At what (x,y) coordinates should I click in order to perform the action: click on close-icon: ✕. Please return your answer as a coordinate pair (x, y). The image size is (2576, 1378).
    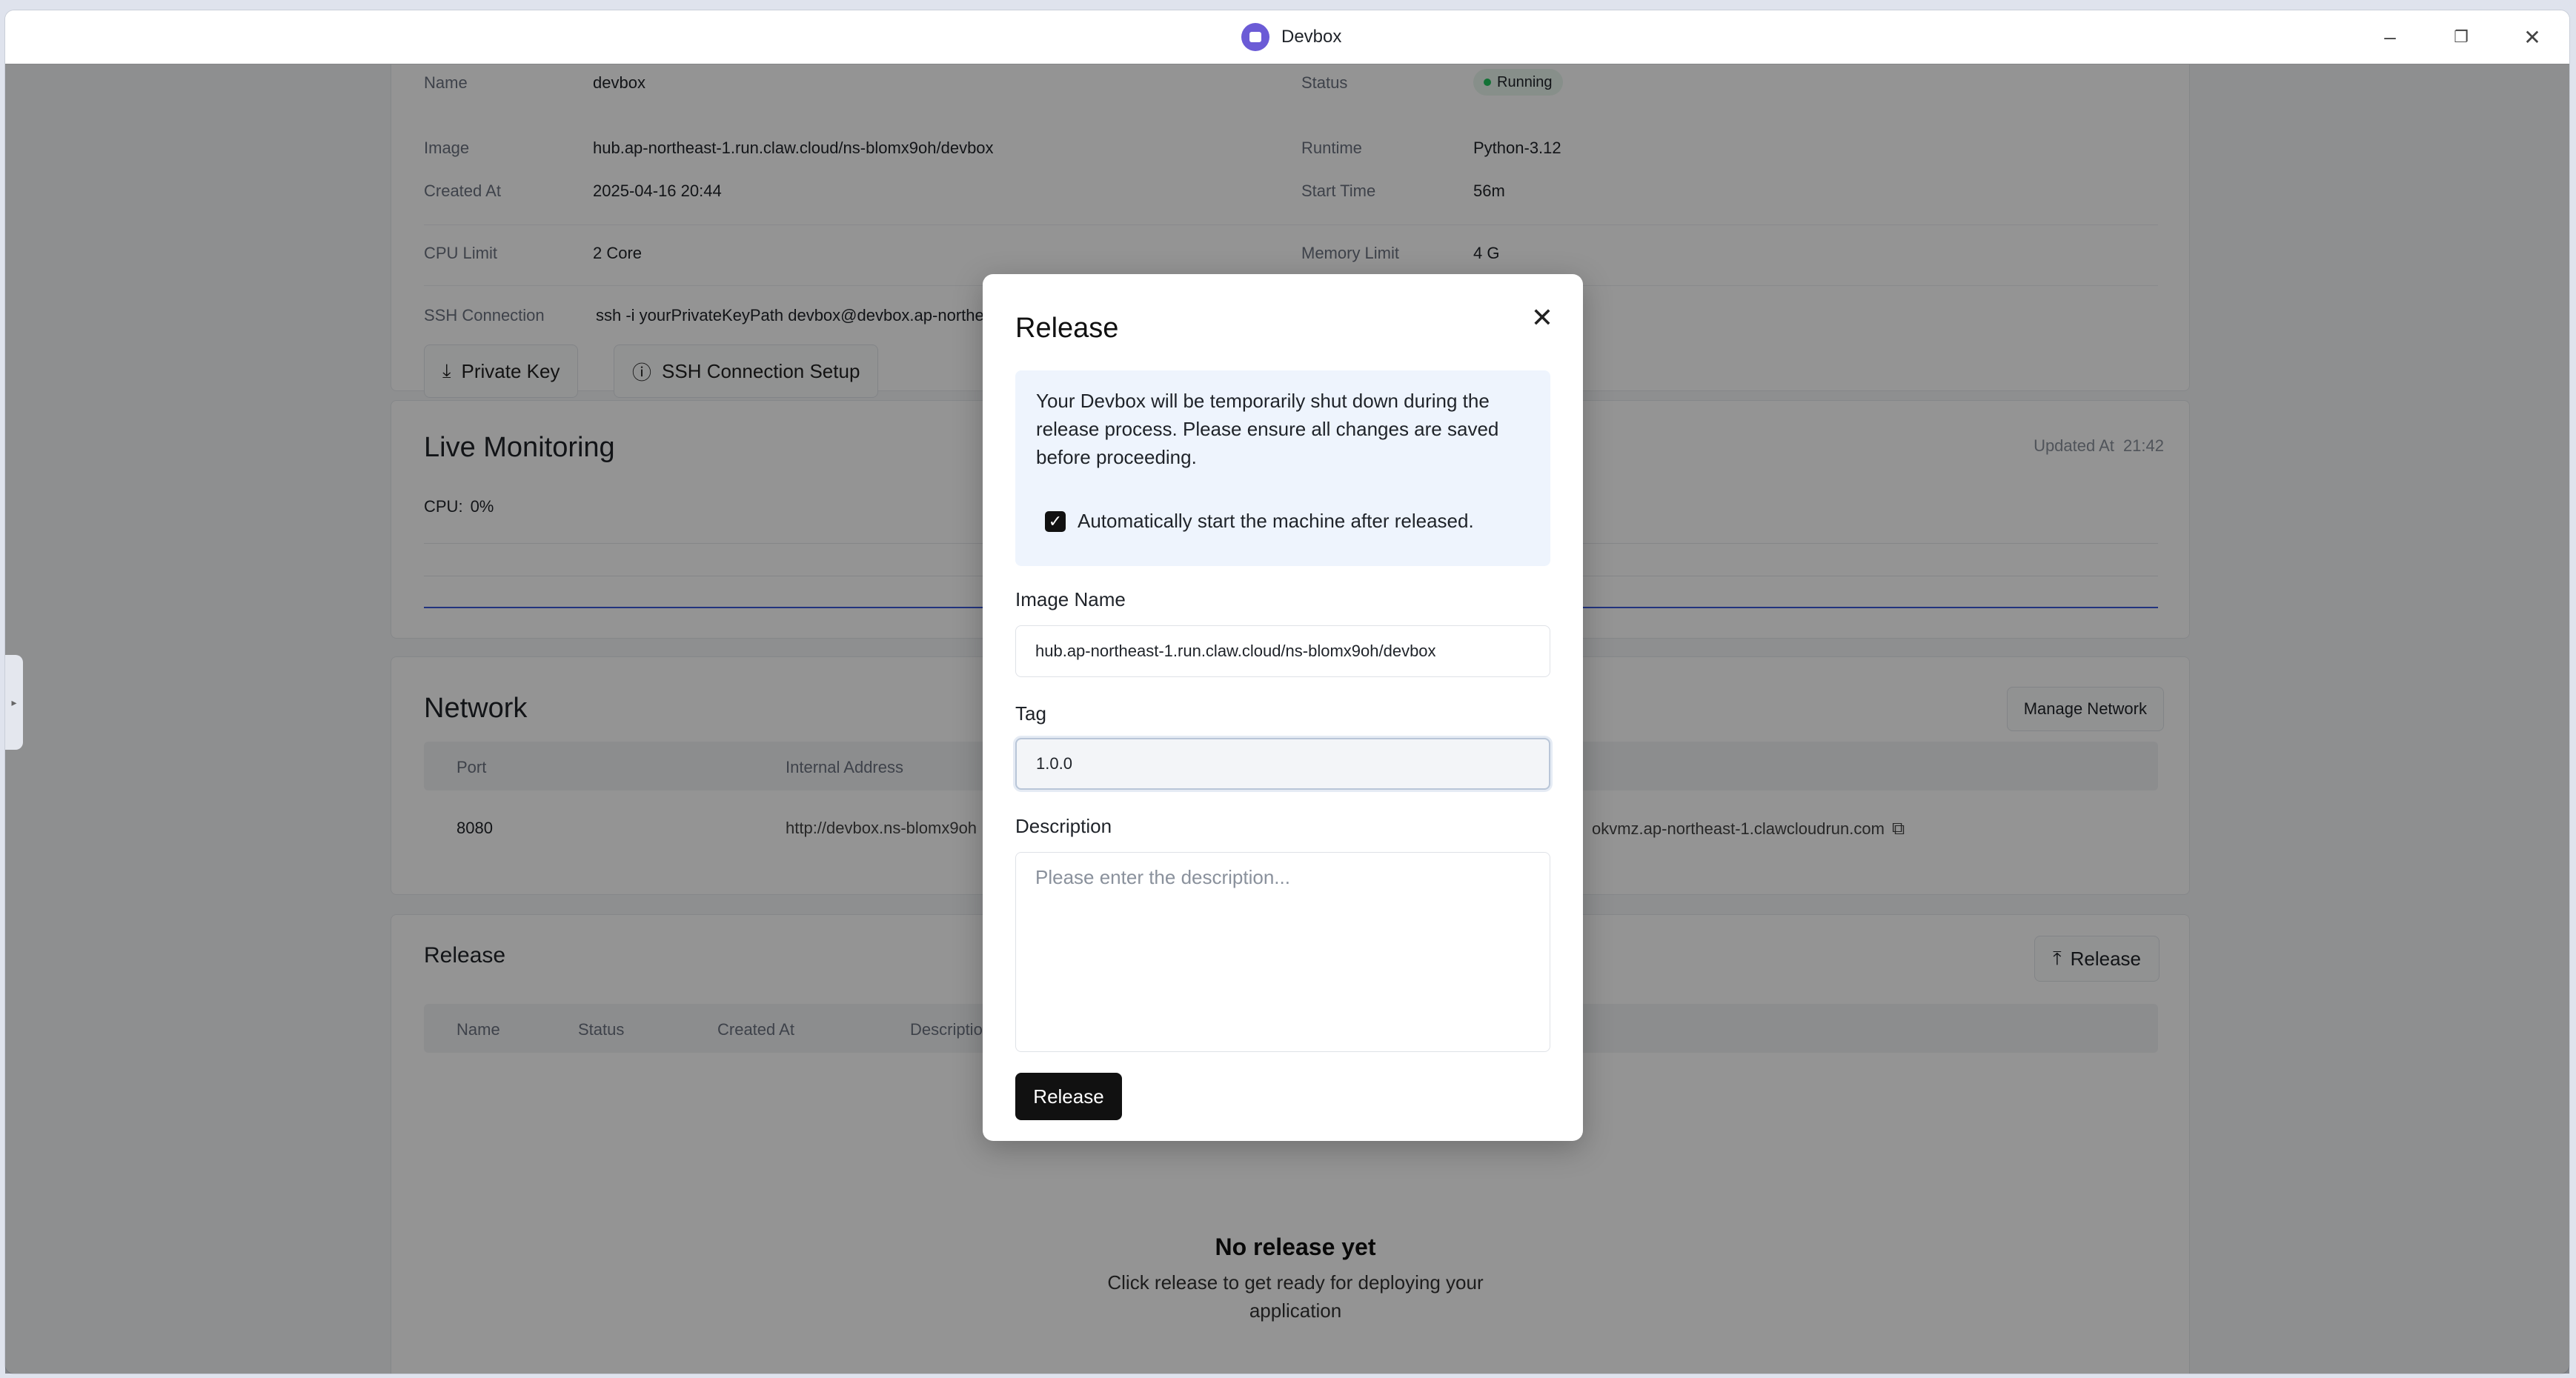
    Looking at the image, I should click on (1543, 317).